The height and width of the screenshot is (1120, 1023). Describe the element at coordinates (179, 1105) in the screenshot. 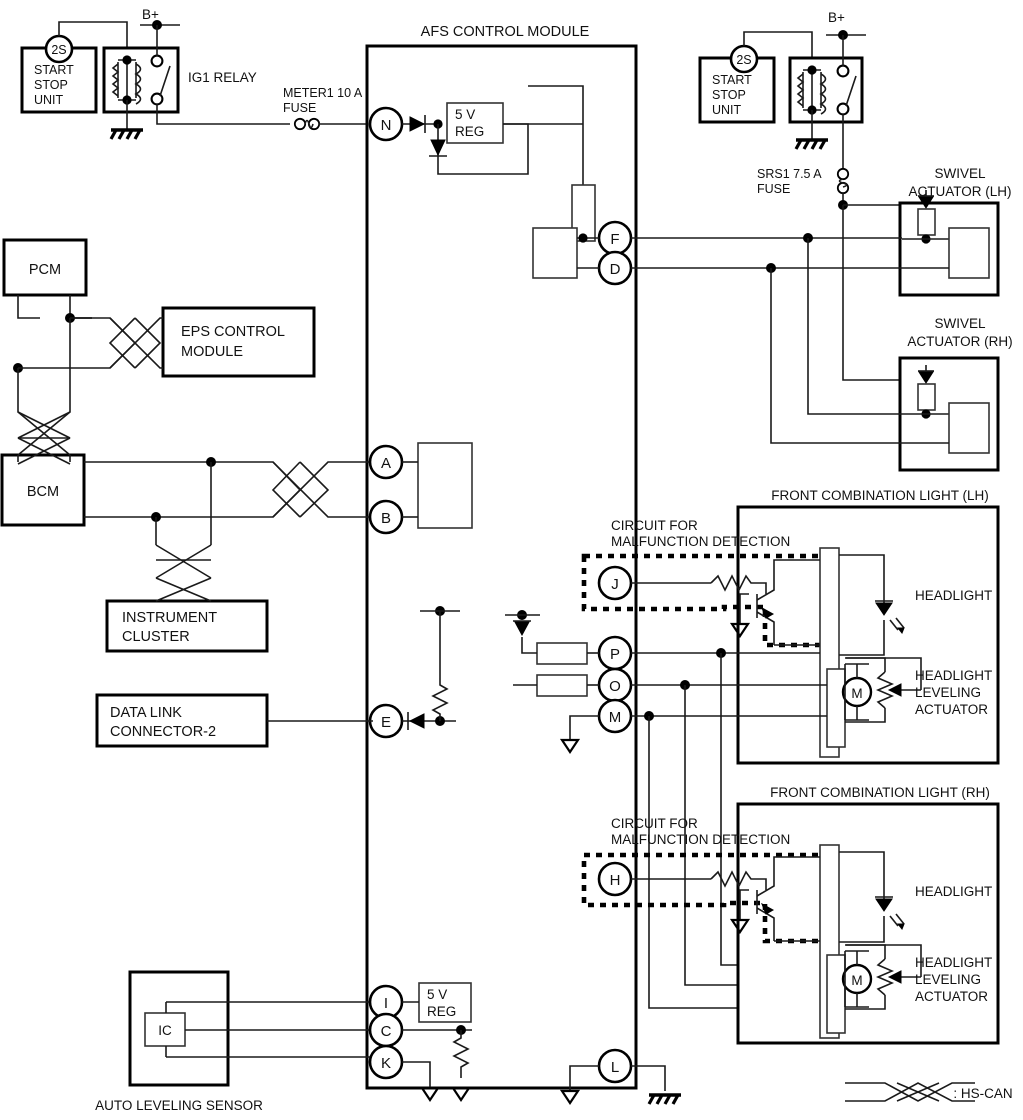

I see `auto-leveling-sensor-label: AUTO LEVELING SENSOR` at that location.